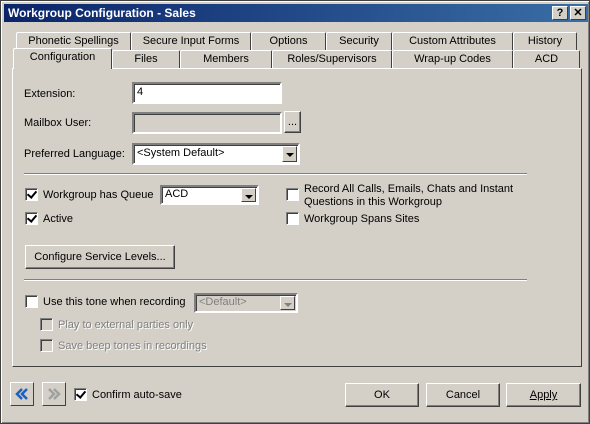 The width and height of the screenshot is (590, 424). Describe the element at coordinates (373, 202) in the screenshot. I see `record-all-label-line2: Questions in this Workgroup` at that location.